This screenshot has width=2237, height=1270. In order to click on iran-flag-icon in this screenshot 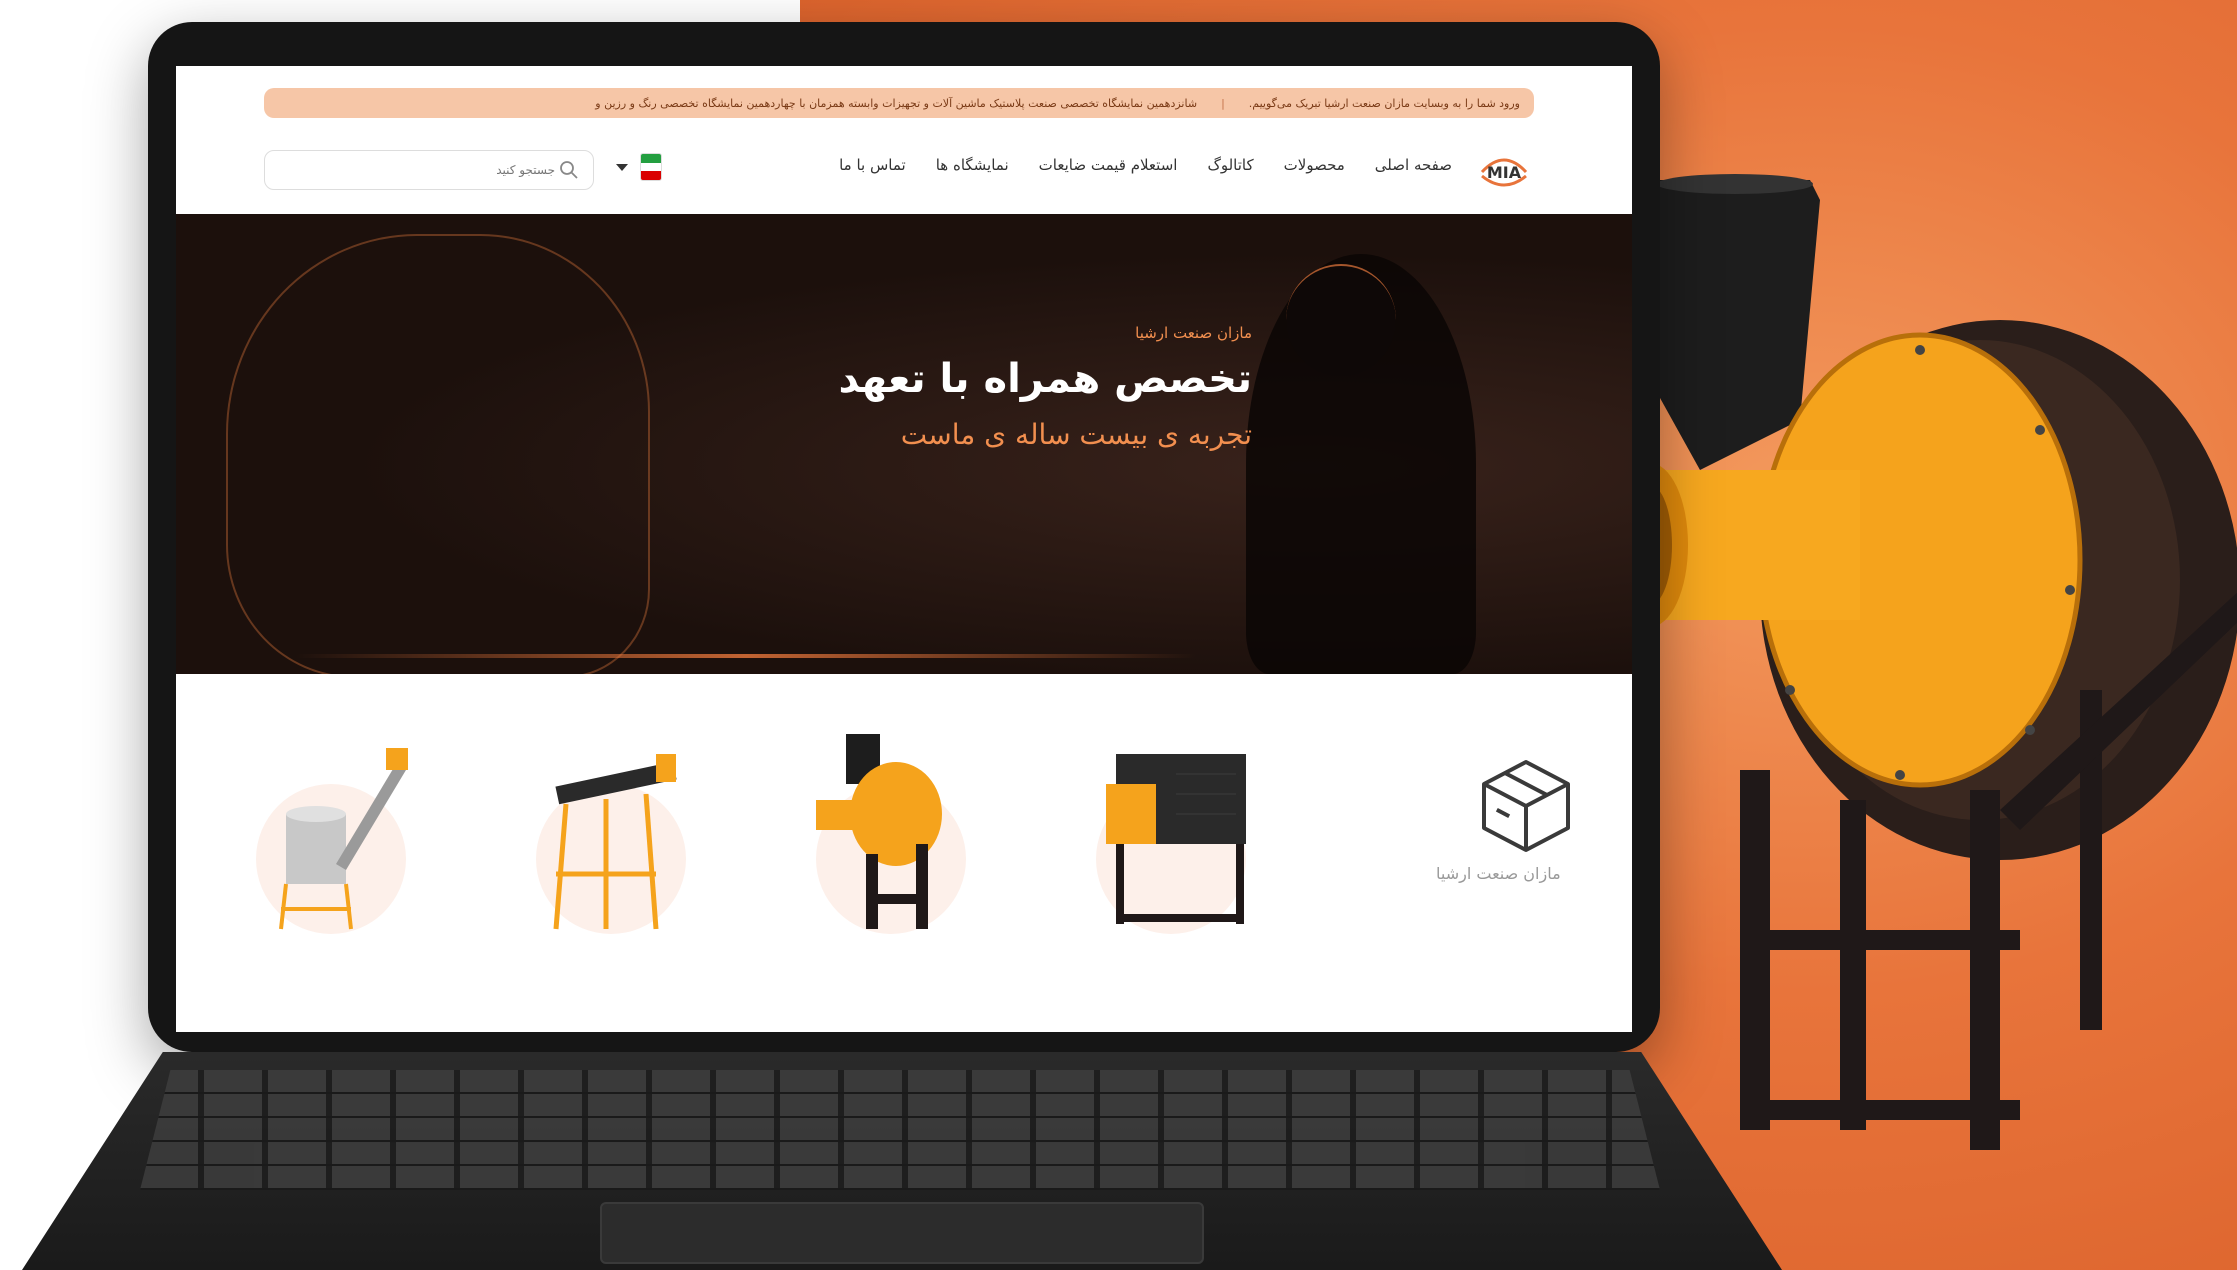, I will do `click(651, 167)`.